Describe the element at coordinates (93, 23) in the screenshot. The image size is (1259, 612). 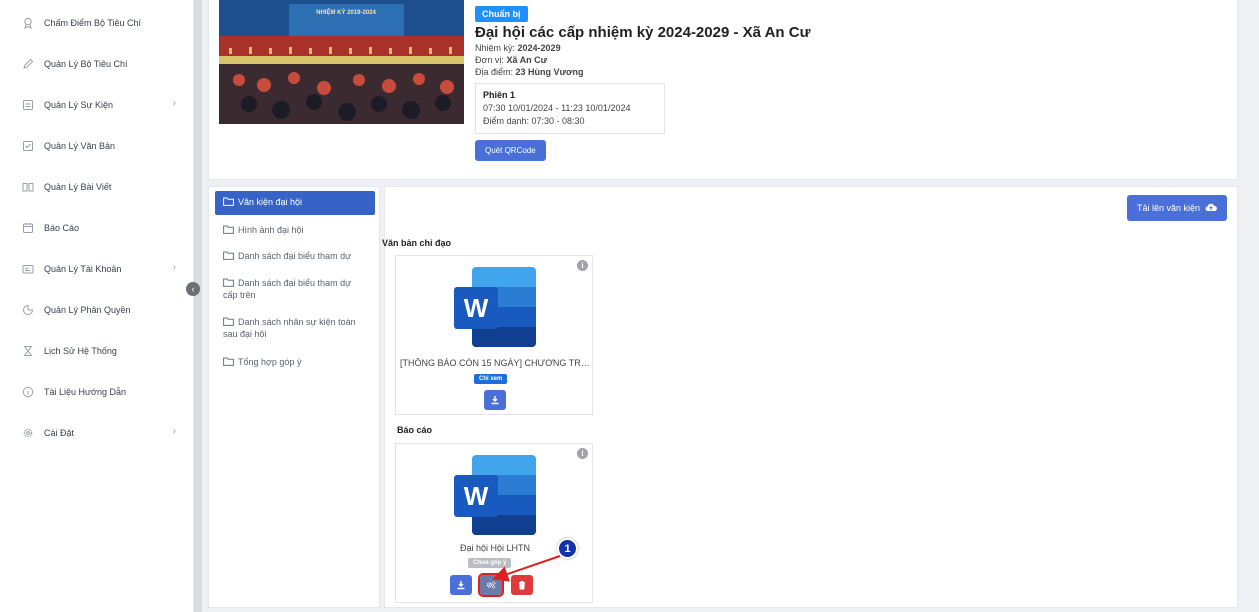
I see `sidebar-item-label: Chấm Điểm Bộ Tiêu Chí` at that location.